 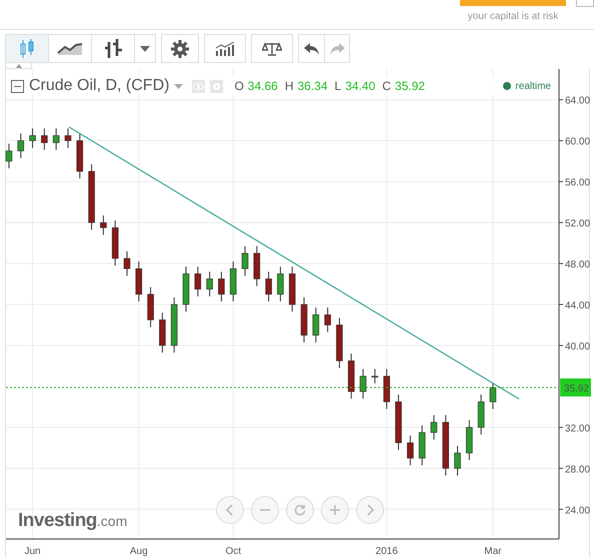 What do you see at coordinates (493, 551) in the screenshot?
I see `x-axis-label: Mar` at bounding box center [493, 551].